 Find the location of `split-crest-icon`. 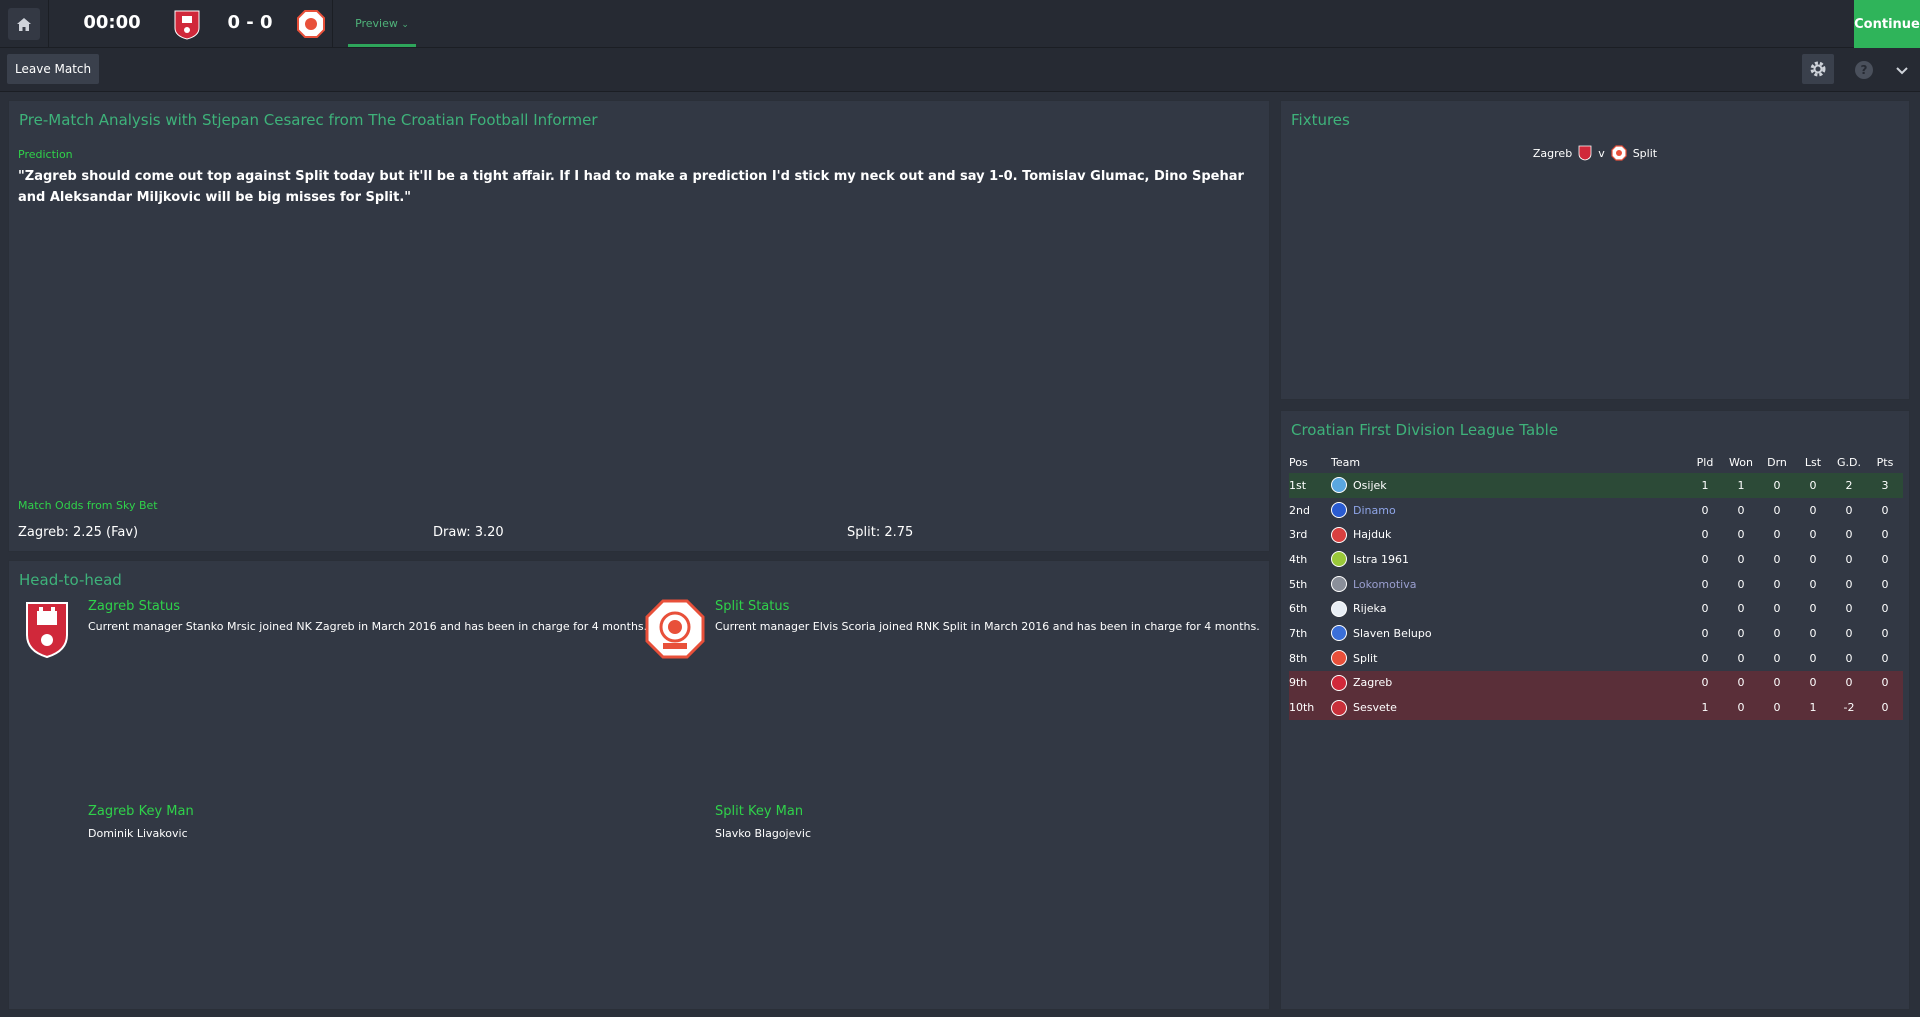

split-crest-icon is located at coordinates (1619, 153).